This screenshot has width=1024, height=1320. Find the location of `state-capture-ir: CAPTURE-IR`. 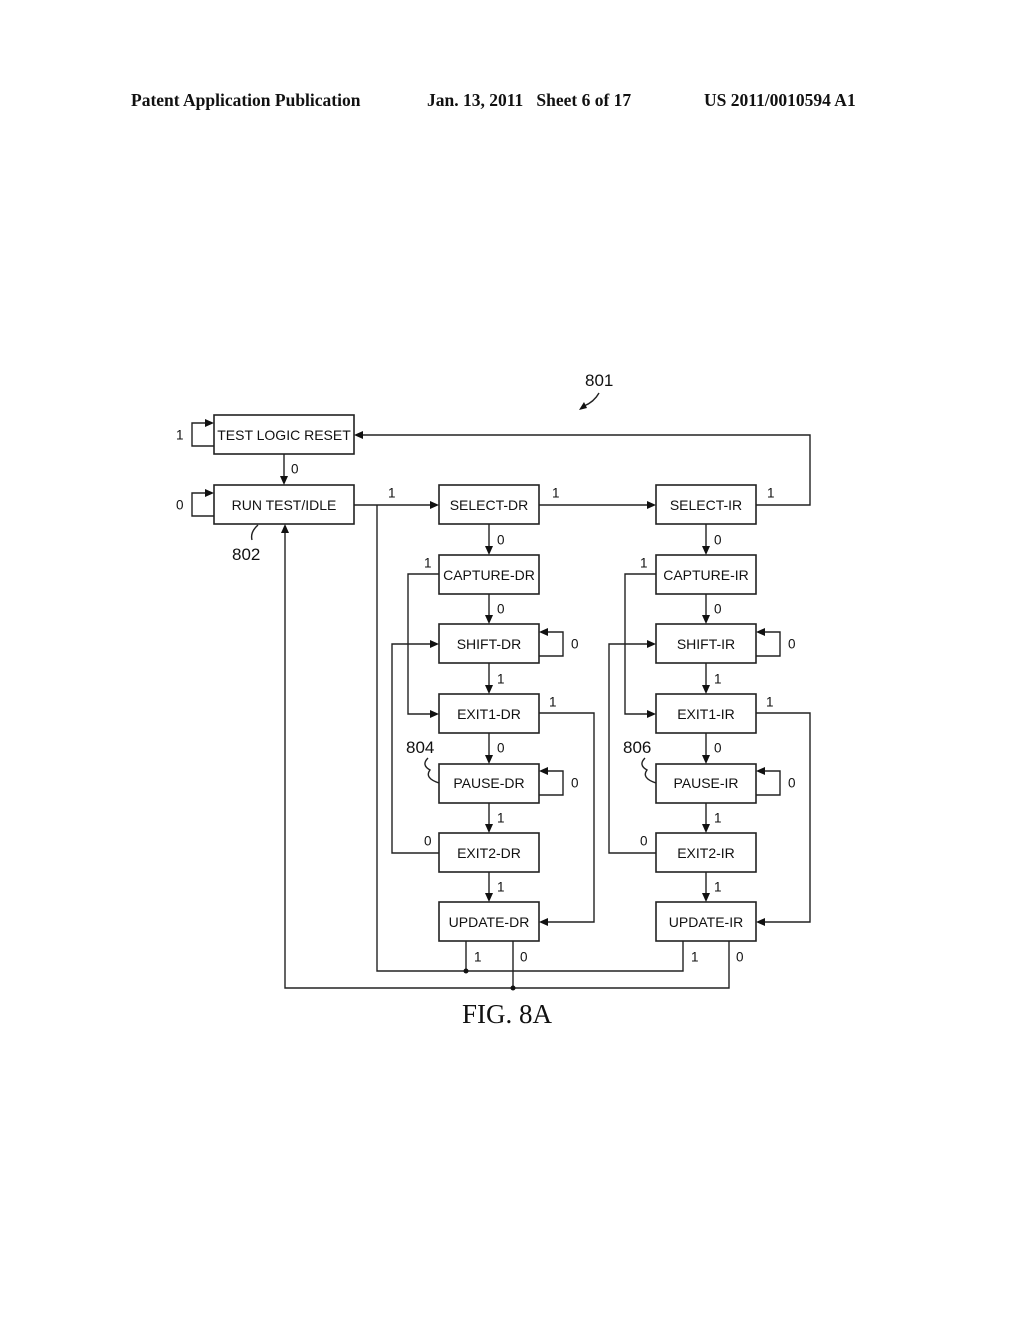

state-capture-ir: CAPTURE-IR is located at coordinates (706, 574).